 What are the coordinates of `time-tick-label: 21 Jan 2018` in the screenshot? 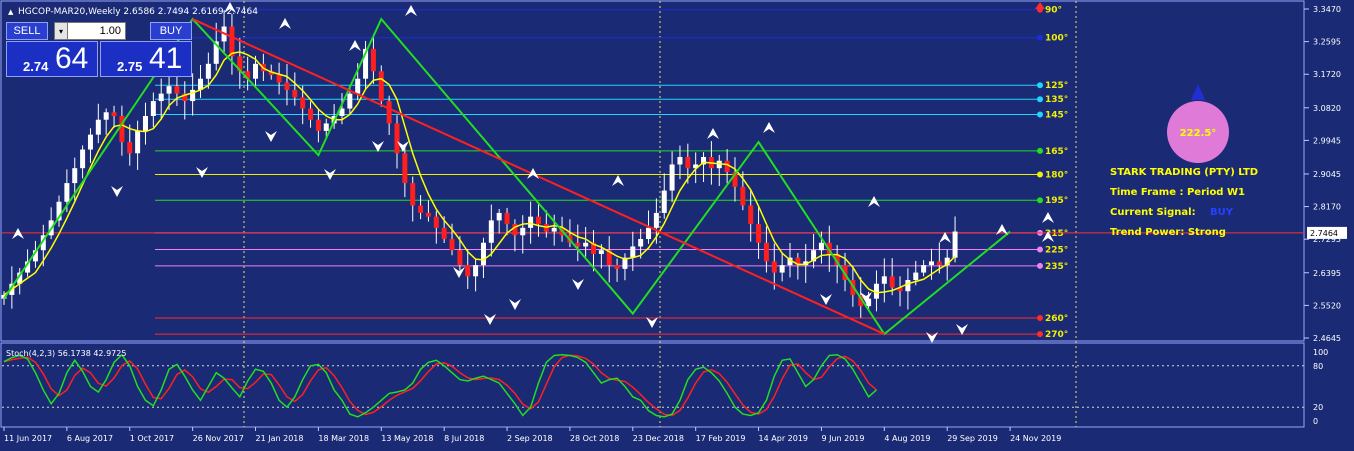 It's located at (280, 438).